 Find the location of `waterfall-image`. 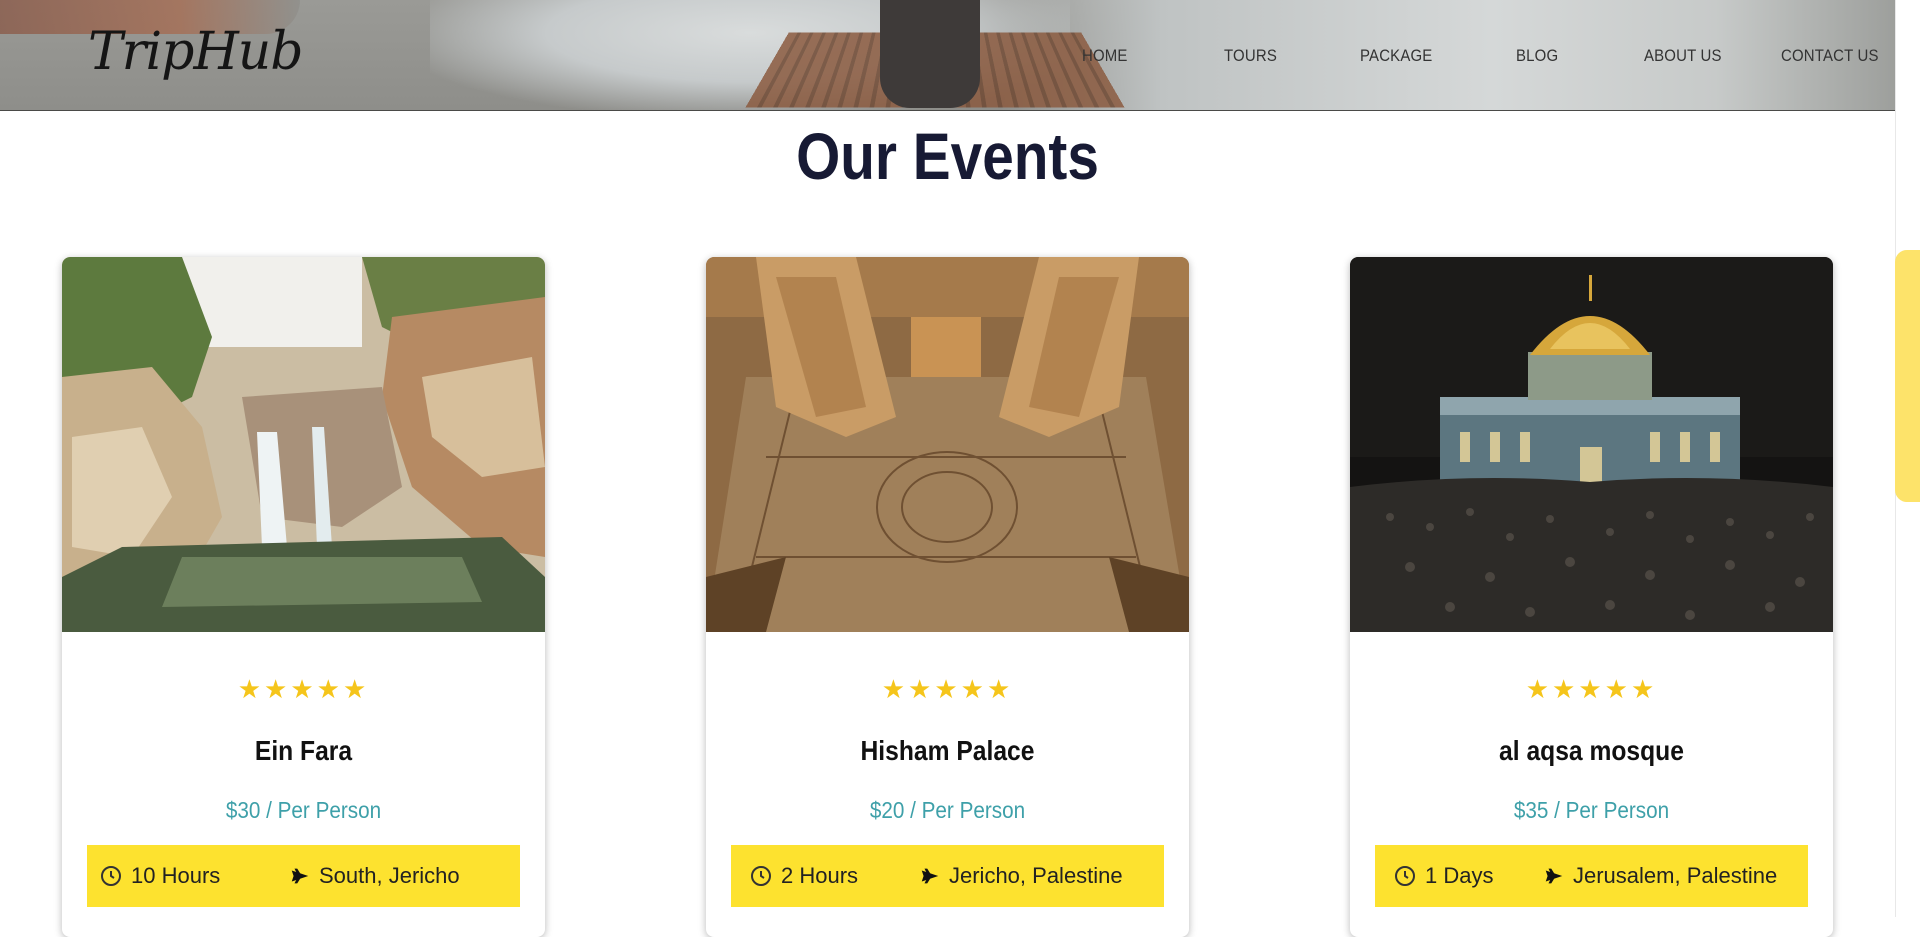

waterfall-image is located at coordinates (303, 444).